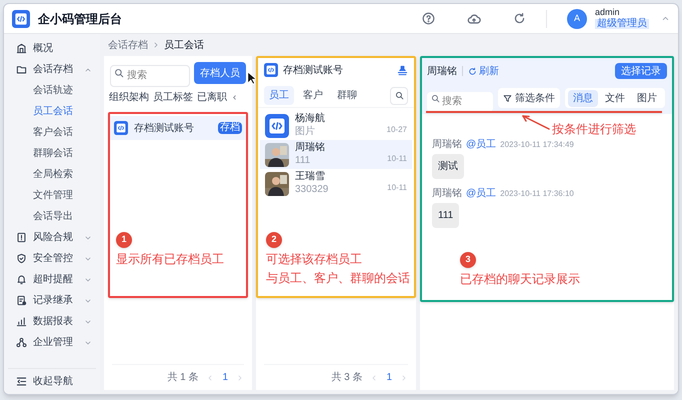 Image resolution: width=682 pixels, height=400 pixels. Describe the element at coordinates (615, 98) in the screenshot. I see `message-type-tab: 文件` at that location.